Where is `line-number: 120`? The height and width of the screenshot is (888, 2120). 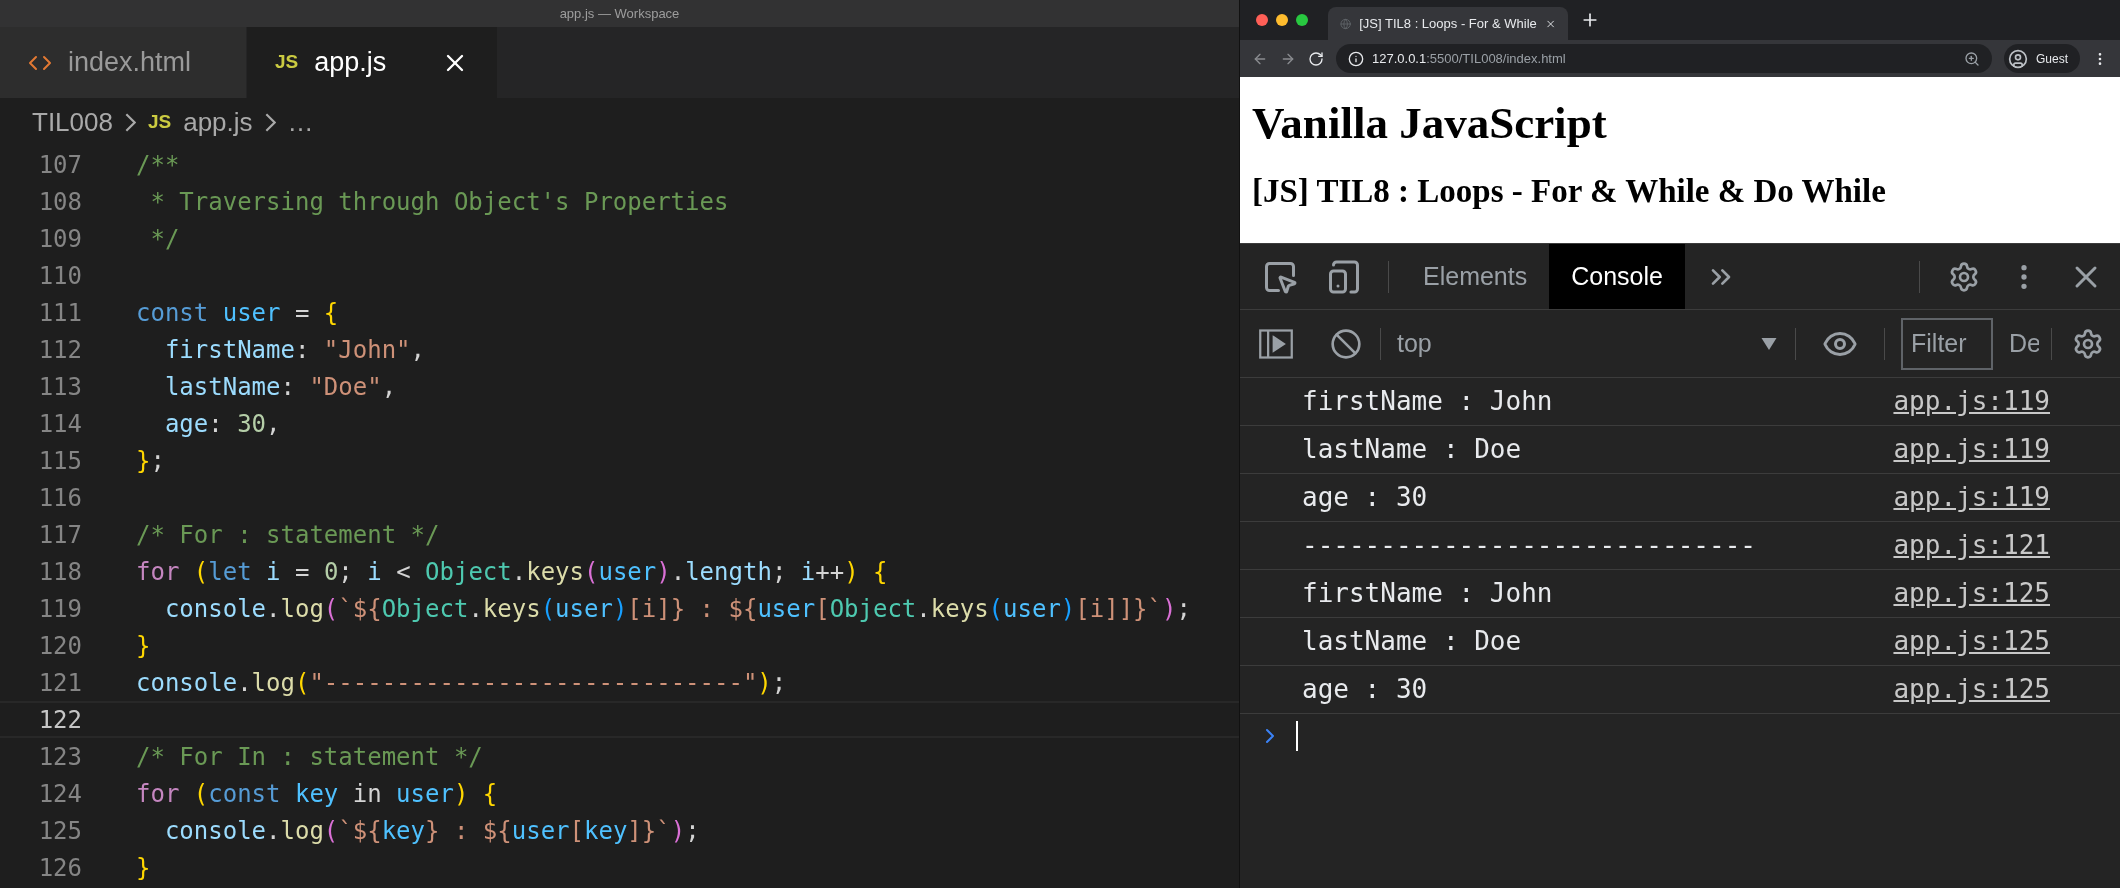
line-number: 120 is located at coordinates (59, 646).